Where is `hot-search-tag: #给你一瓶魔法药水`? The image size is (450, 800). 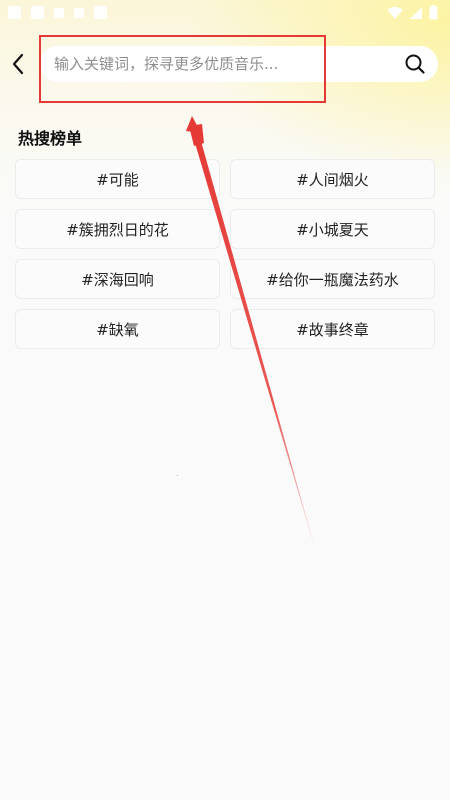
hot-search-tag: #给你一瓶魔法药水 is located at coordinates (332, 279).